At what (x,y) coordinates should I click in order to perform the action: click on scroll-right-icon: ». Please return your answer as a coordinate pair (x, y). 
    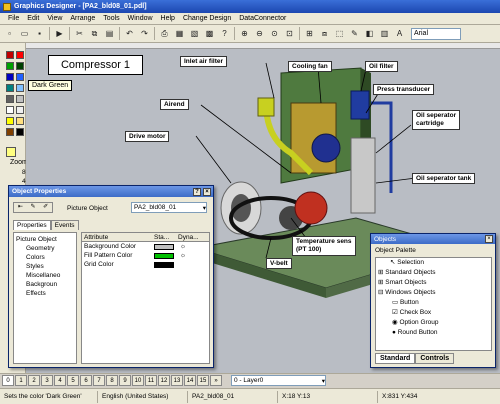
    Looking at the image, I should click on (216, 380).